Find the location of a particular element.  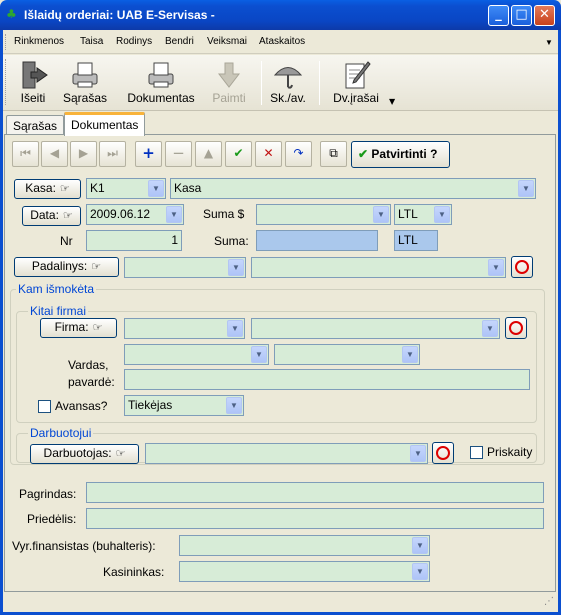

maximize-button: □ is located at coordinates (521, 15).